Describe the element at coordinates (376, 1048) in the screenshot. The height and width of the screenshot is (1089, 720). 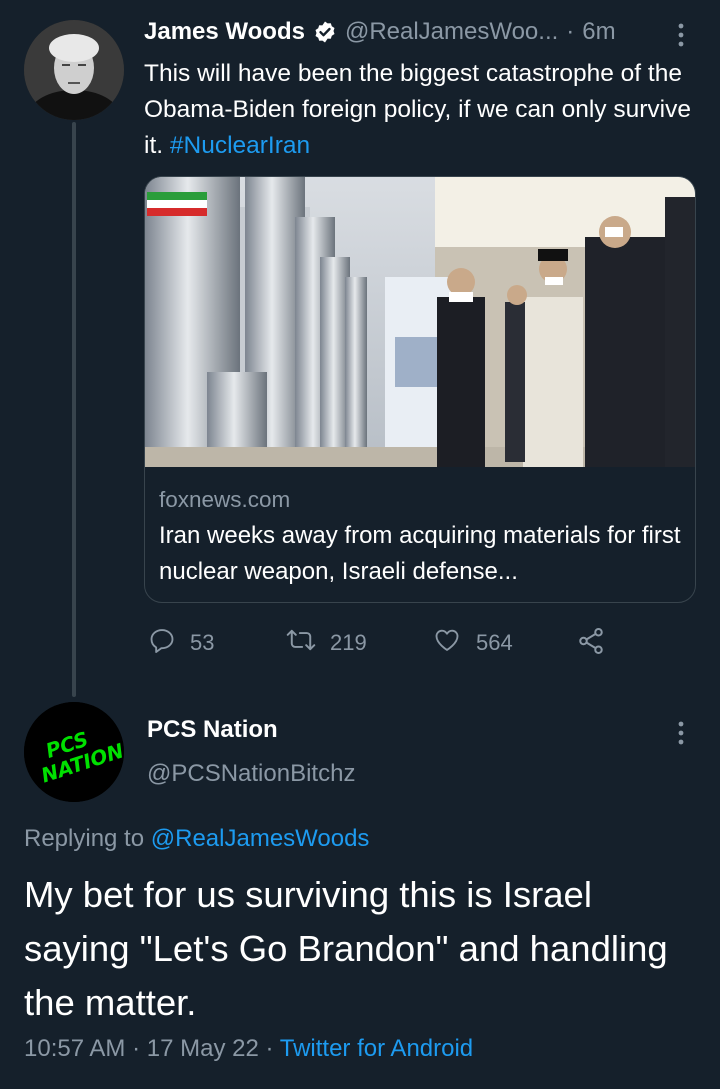
I see `client-link: Twitter for Android` at that location.